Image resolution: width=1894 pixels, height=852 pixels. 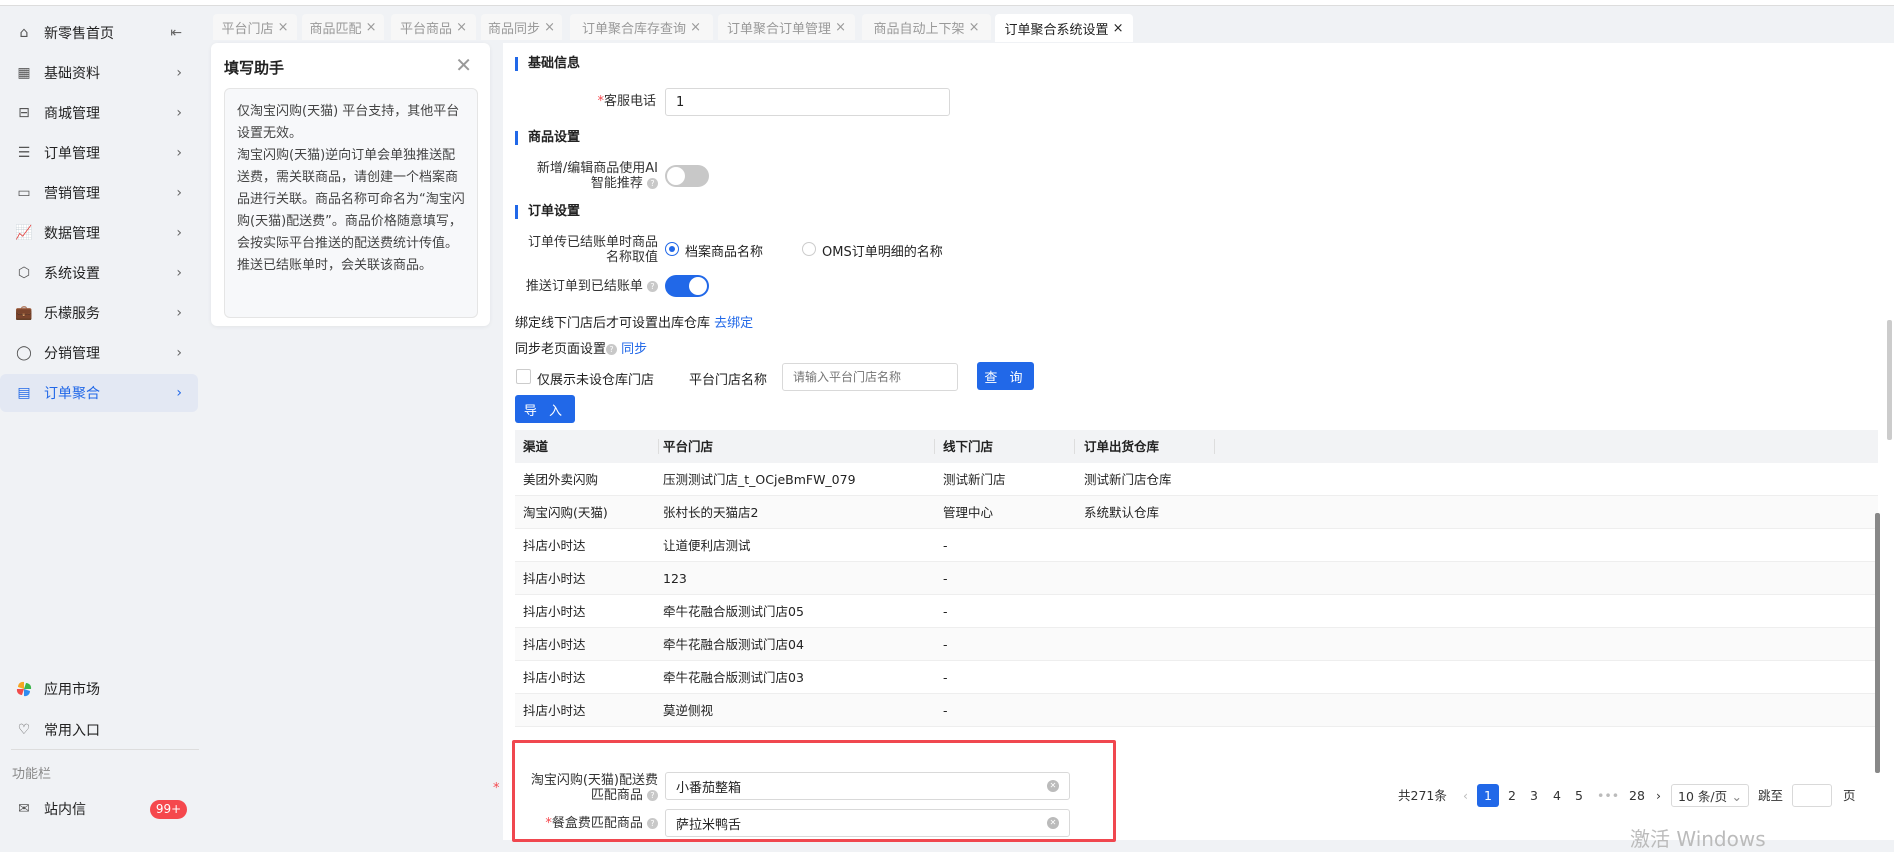 What do you see at coordinates (867, 823) in the screenshot?
I see `box-fee-product-select: 萨拉米鸭舌 ✕` at bounding box center [867, 823].